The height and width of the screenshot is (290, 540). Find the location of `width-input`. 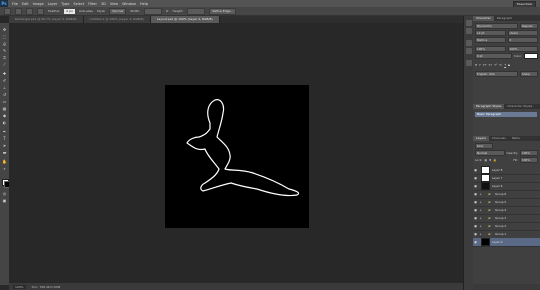

width-input is located at coordinates (153, 11).